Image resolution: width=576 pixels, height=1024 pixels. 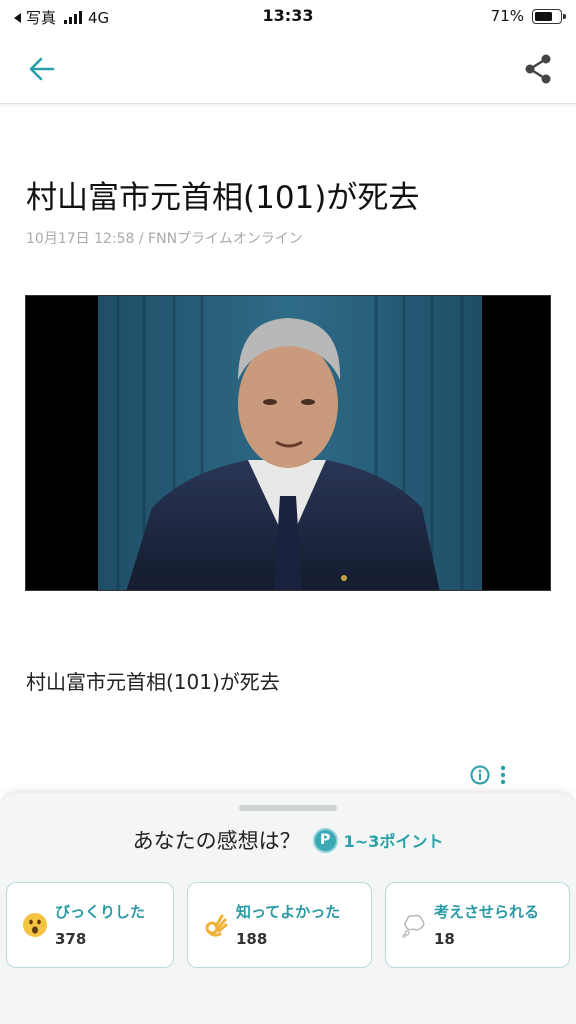 I want to click on share-button, so click(x=538, y=69).